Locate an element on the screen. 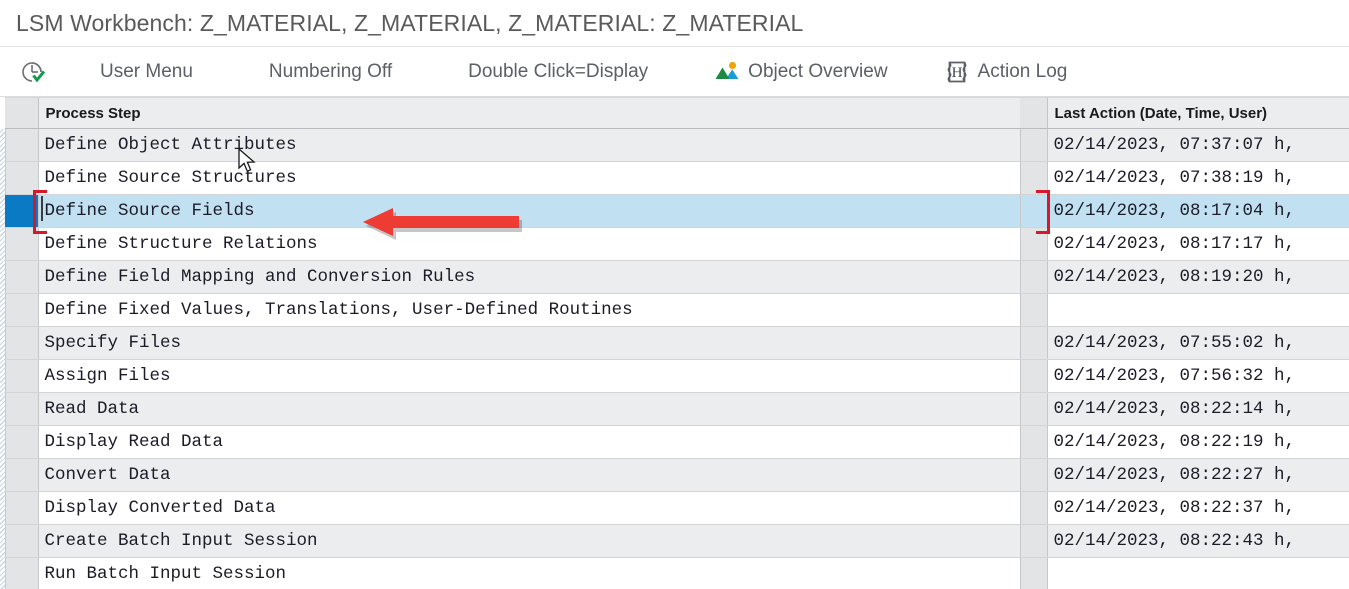  h-document-icon: H is located at coordinates (957, 72).